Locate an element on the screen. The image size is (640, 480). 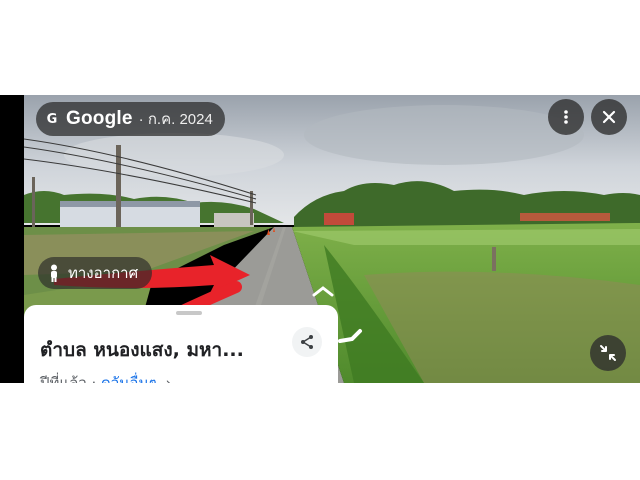
share-icon is located at coordinates (307, 342).